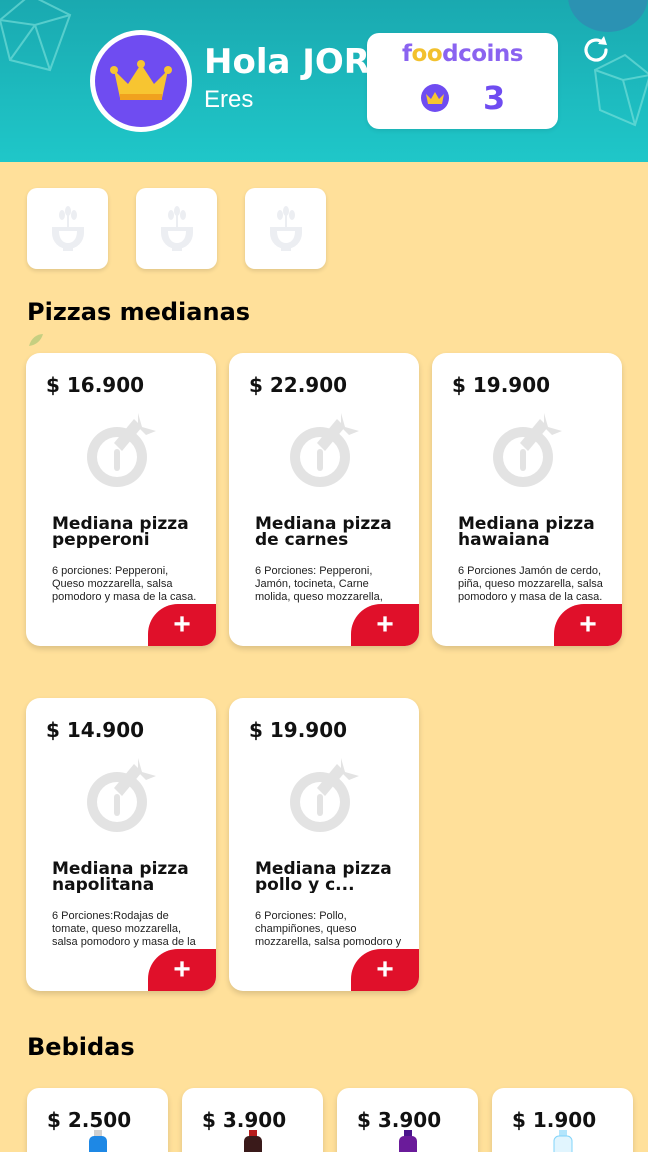  What do you see at coordinates (120, 877) in the screenshot?
I see `product-name: Mediana pizza napolitana` at bounding box center [120, 877].